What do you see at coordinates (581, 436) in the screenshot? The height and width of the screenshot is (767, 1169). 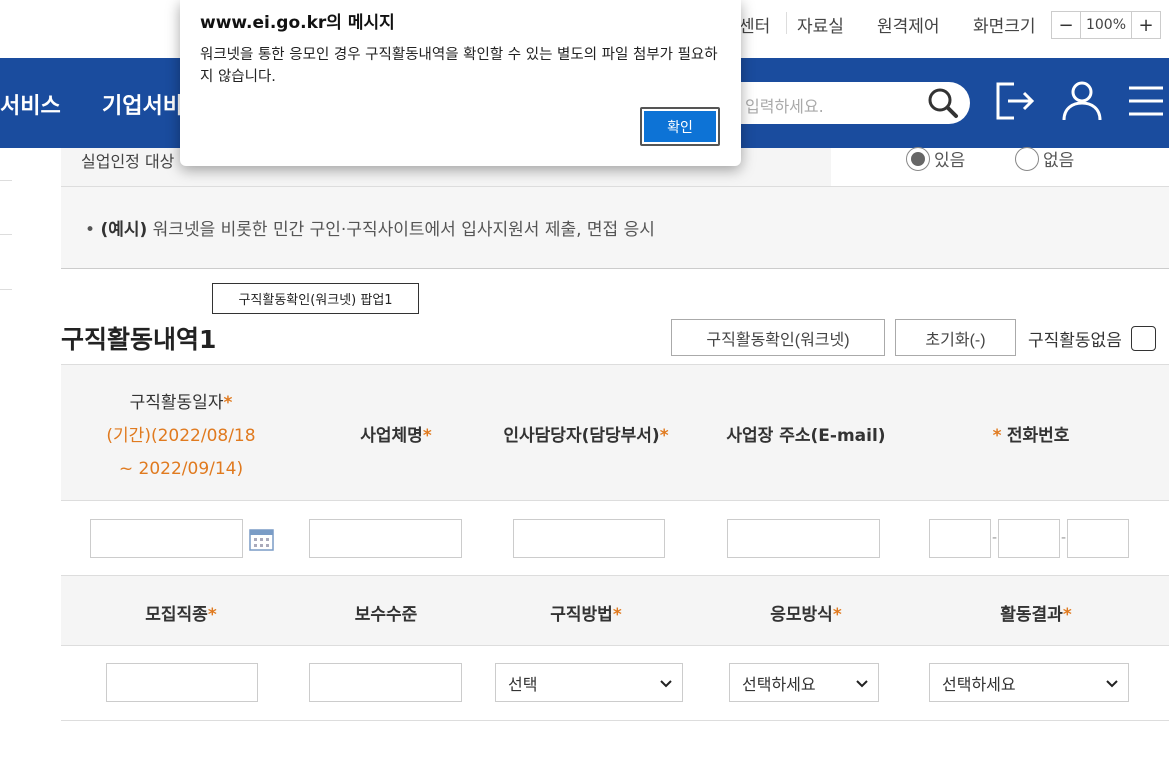 I see `th-hr-contact-label: 인사담당자(담당부서)` at bounding box center [581, 436].